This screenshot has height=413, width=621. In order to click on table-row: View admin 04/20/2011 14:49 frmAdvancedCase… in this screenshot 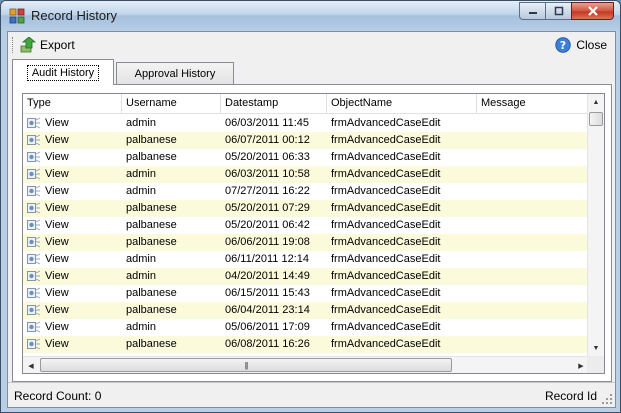, I will do `click(306, 276)`.